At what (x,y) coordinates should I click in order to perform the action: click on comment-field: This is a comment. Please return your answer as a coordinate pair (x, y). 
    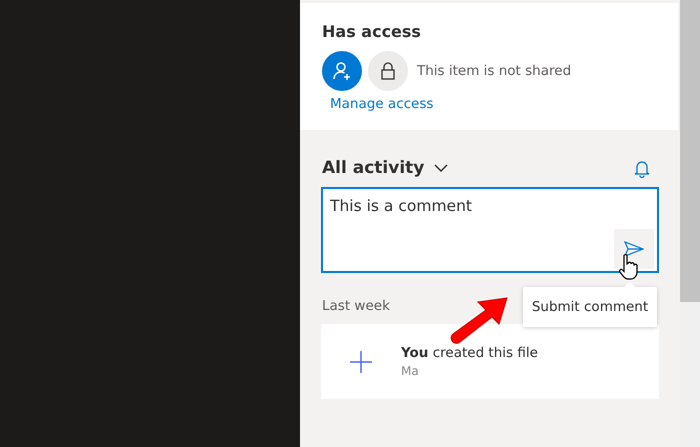
    Looking at the image, I should click on (490, 230).